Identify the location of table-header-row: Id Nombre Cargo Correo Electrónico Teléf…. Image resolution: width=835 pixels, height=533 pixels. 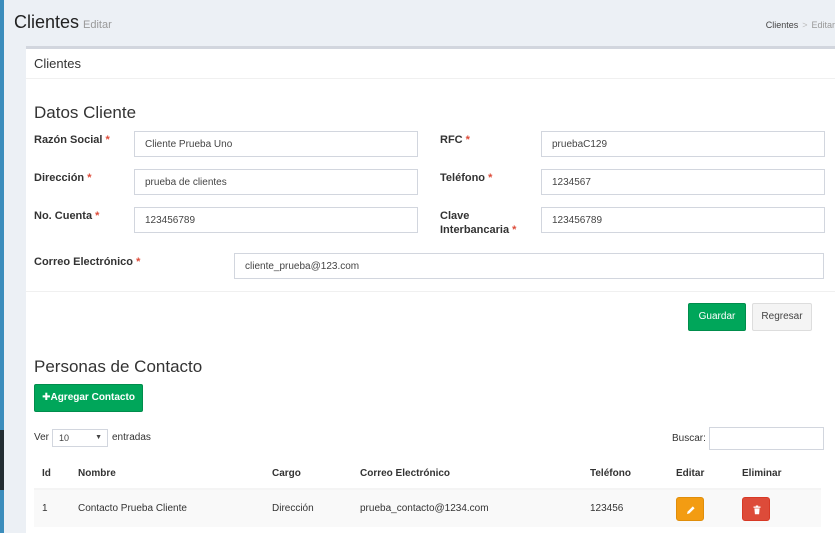
(427, 474).